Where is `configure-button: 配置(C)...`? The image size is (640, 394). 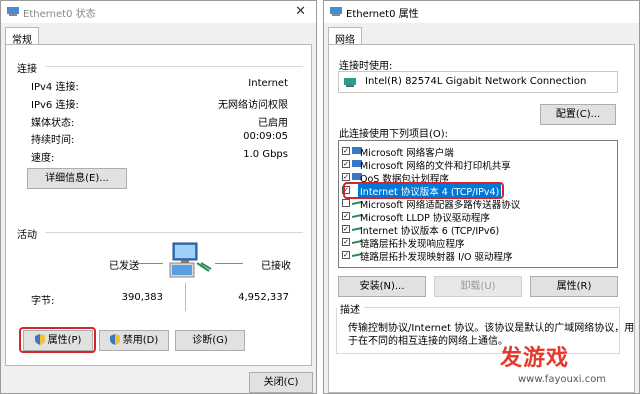
configure-button: 配置(C)... is located at coordinates (578, 114).